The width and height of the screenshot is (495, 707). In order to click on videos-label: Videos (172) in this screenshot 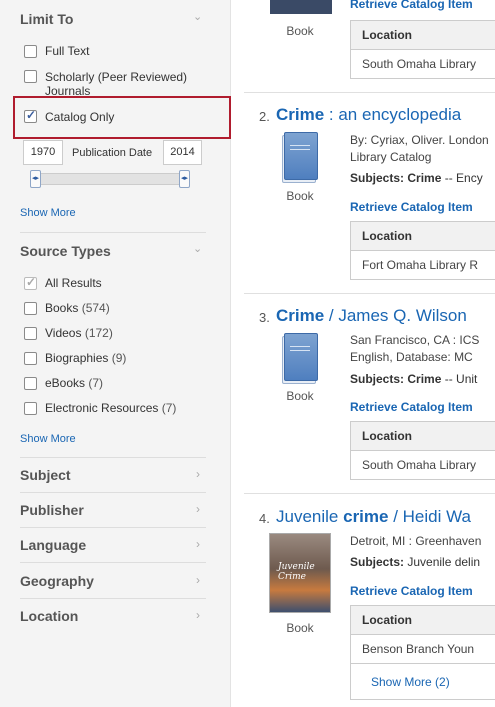, I will do `click(79, 333)`.